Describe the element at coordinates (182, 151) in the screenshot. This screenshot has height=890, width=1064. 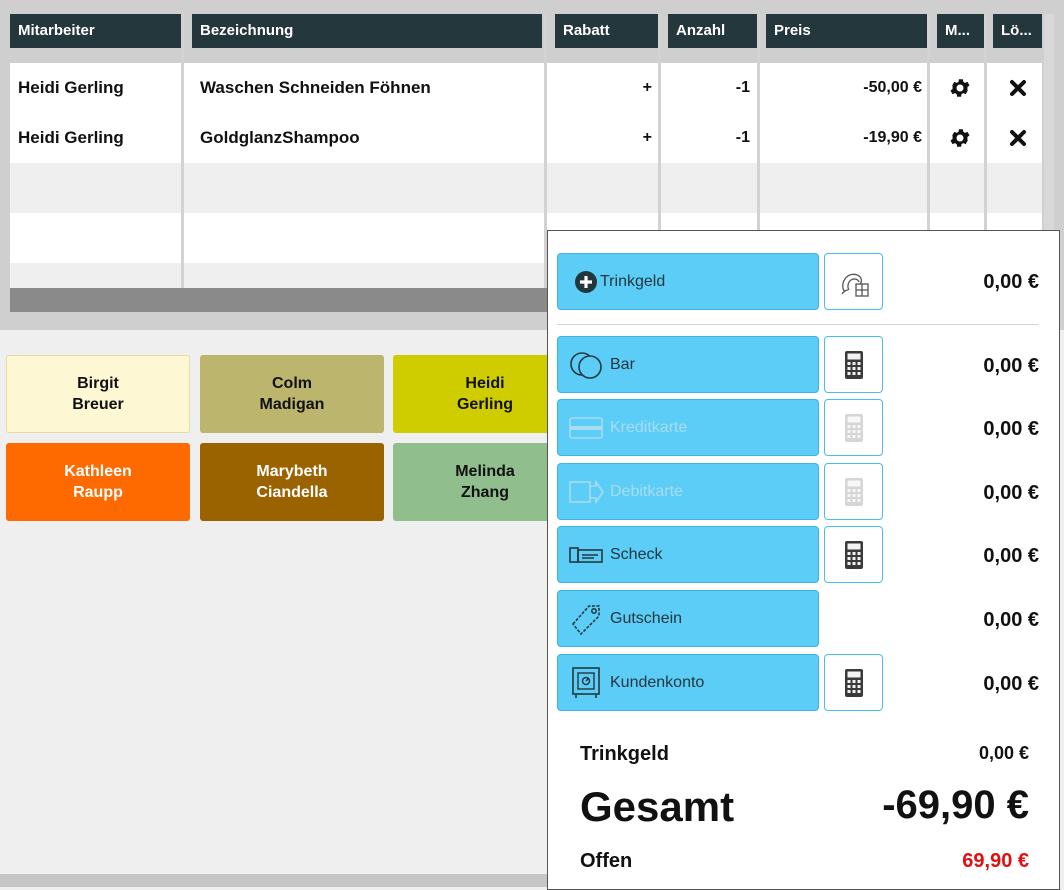
I see `column-separator` at that location.